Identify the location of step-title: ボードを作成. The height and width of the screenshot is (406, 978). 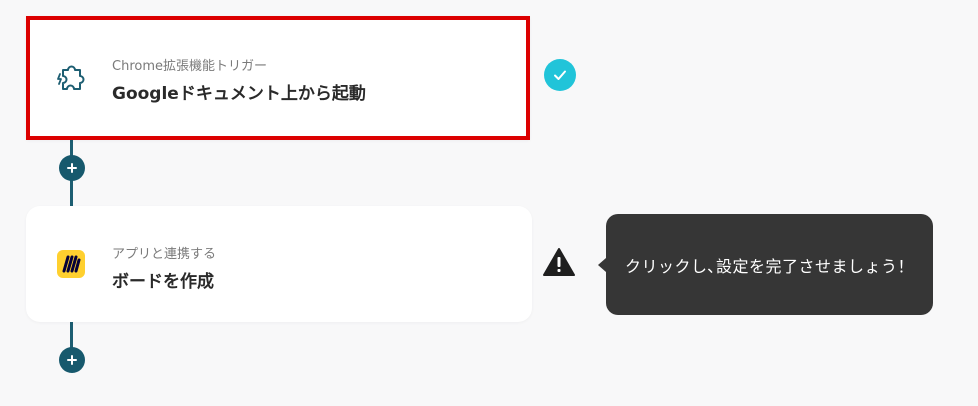
(163, 282).